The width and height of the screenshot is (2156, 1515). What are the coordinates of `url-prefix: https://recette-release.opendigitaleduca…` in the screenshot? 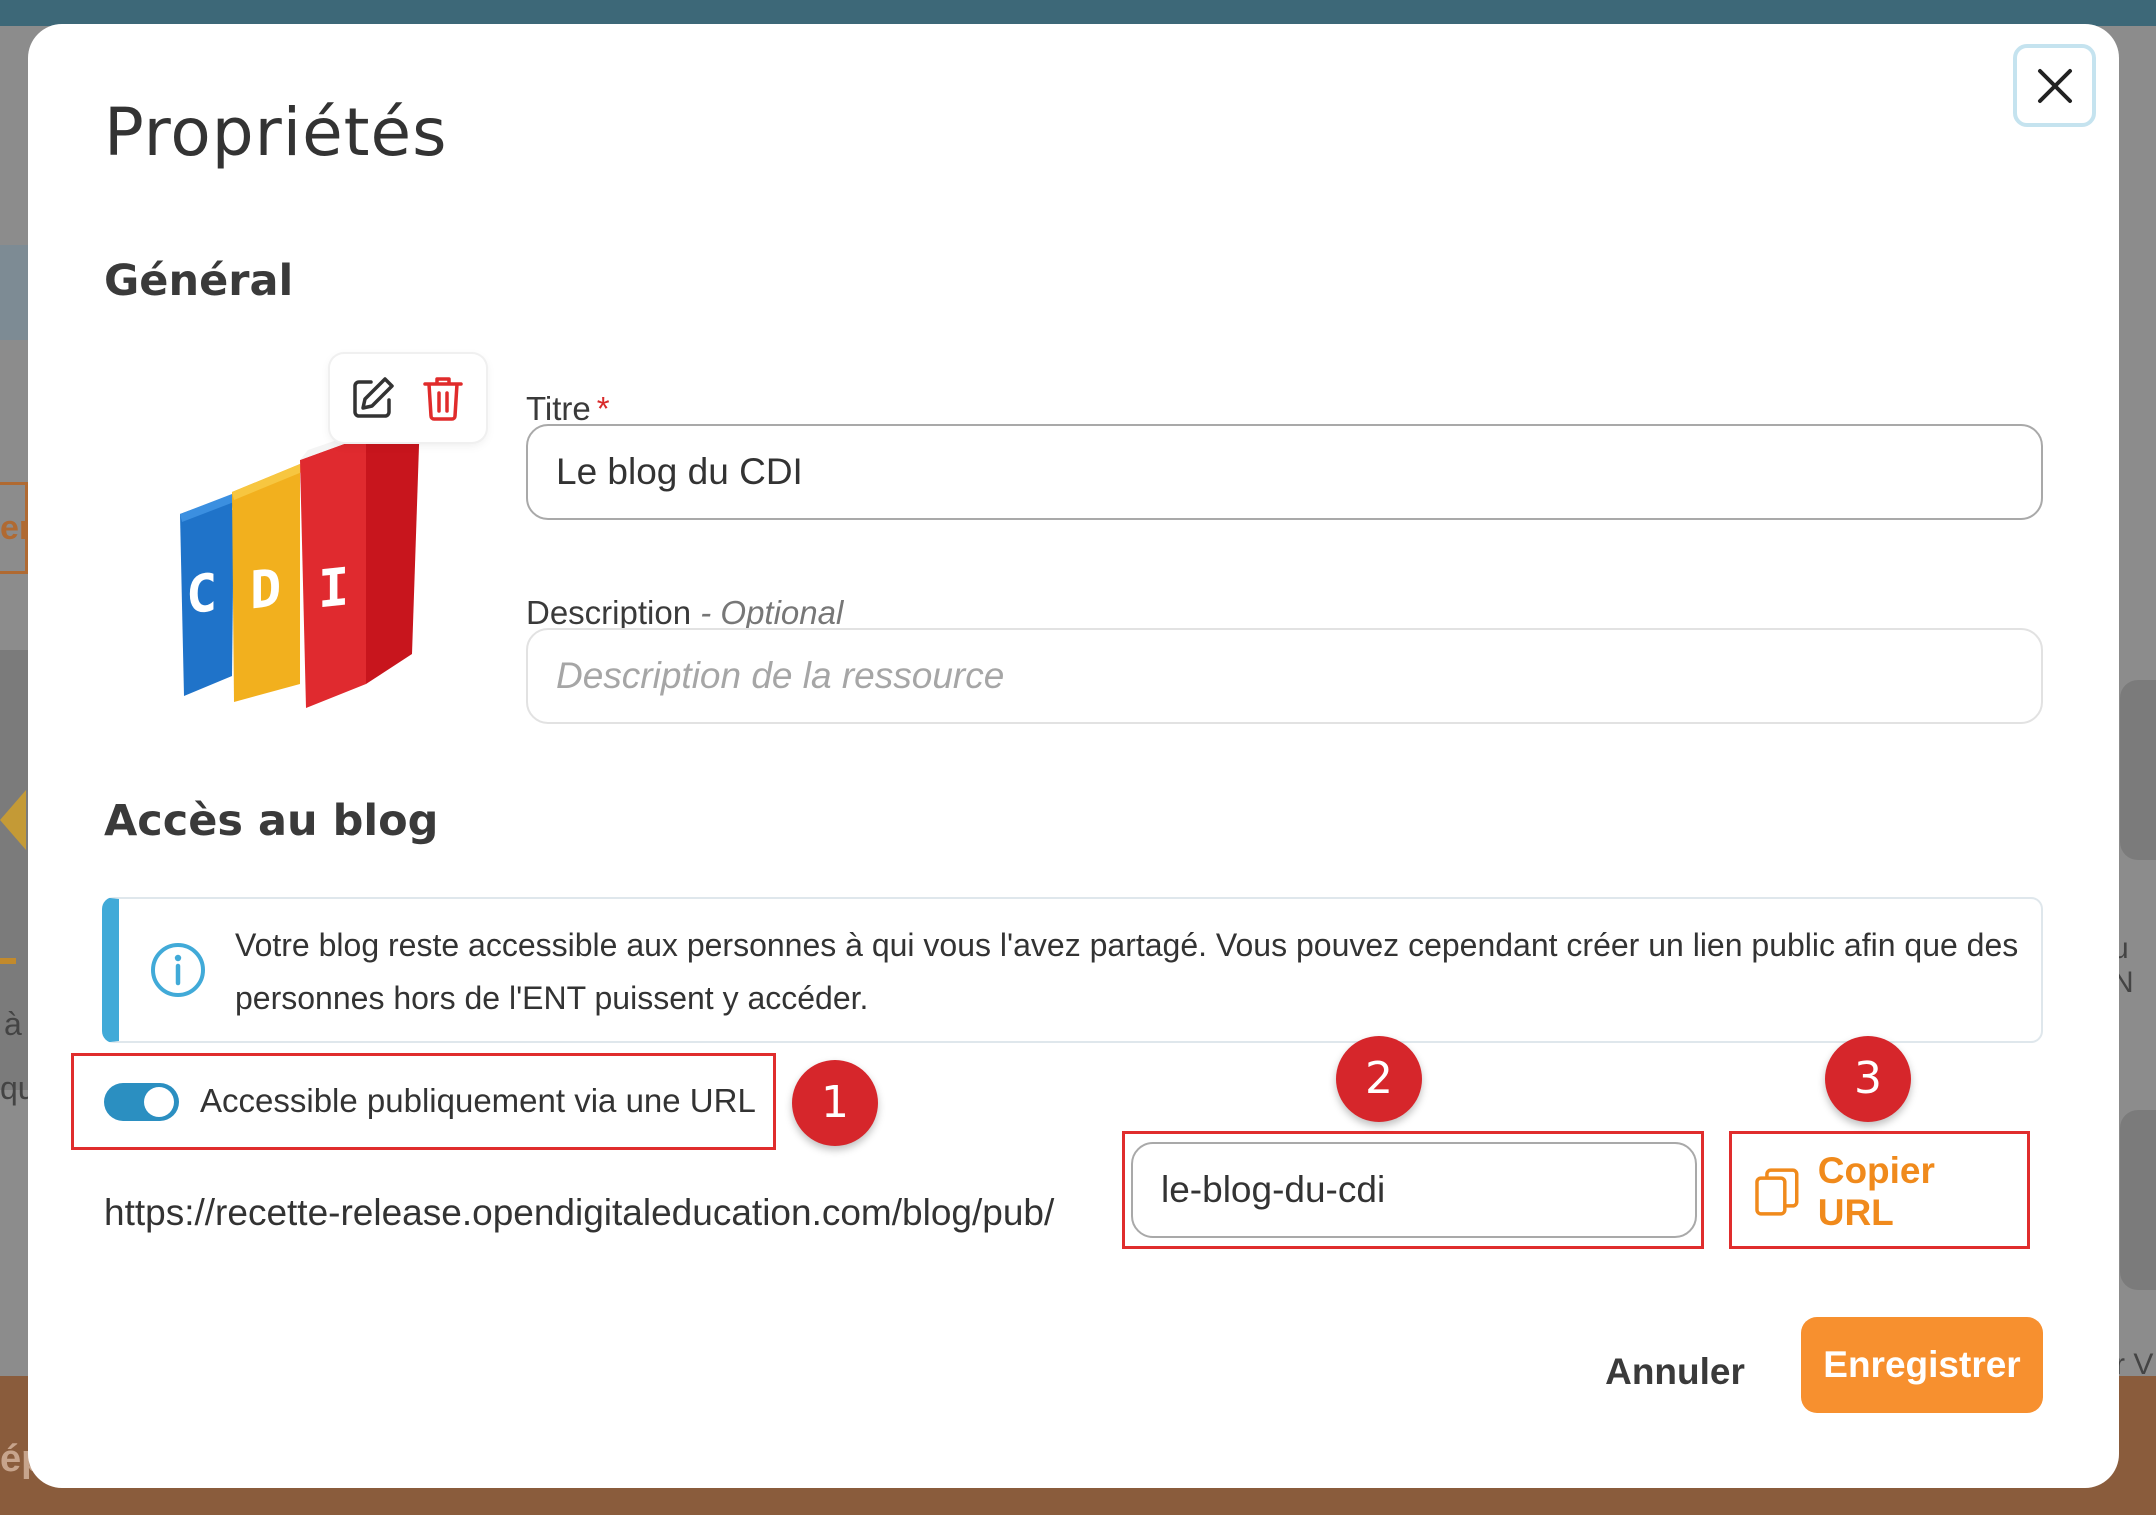 It's located at (579, 1212).